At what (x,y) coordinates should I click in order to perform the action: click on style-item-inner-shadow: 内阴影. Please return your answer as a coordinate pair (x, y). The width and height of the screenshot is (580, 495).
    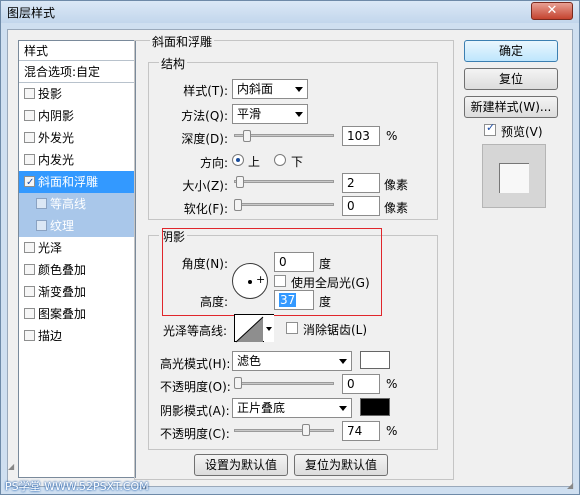
    Looking at the image, I should click on (77, 116).